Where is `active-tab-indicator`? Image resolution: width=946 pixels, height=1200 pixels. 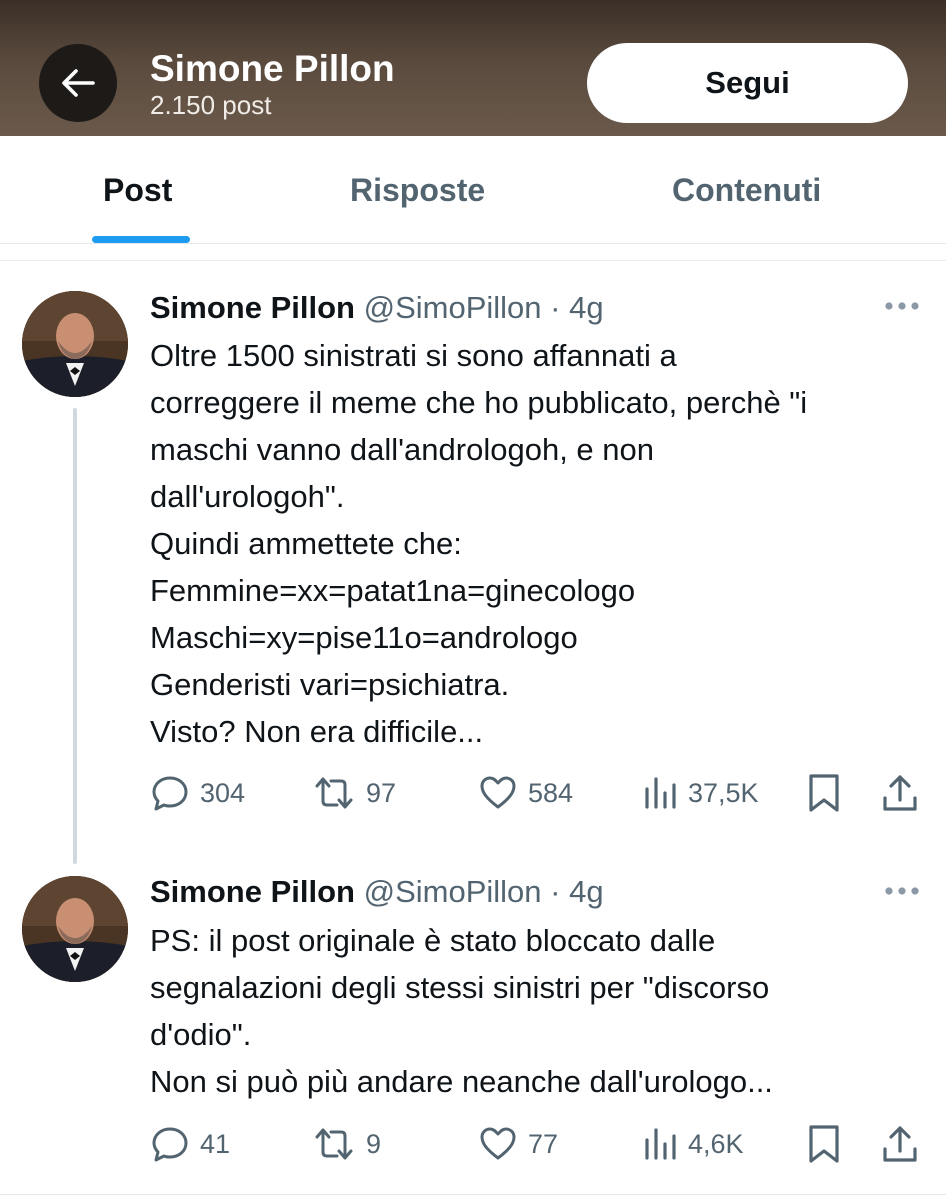
active-tab-indicator is located at coordinates (141, 239).